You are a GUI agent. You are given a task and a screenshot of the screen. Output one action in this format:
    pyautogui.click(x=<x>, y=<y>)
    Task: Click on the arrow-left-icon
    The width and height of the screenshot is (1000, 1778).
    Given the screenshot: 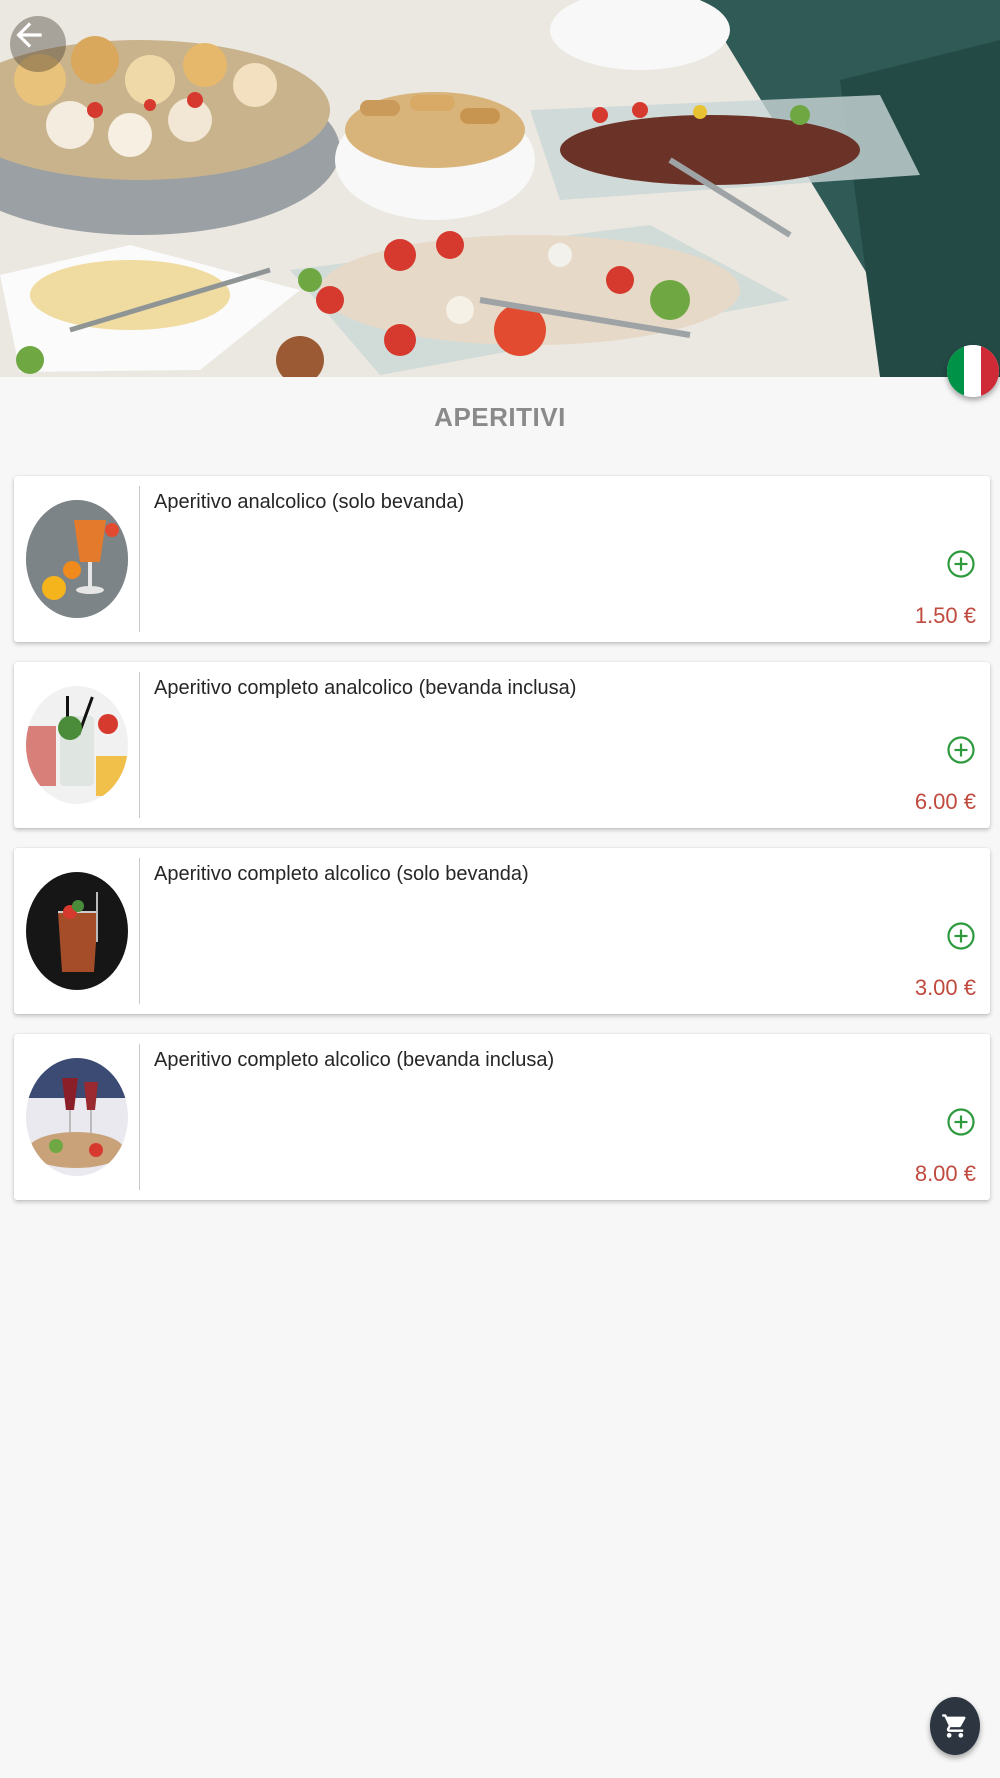 What is the action you would take?
    pyautogui.click(x=29, y=35)
    